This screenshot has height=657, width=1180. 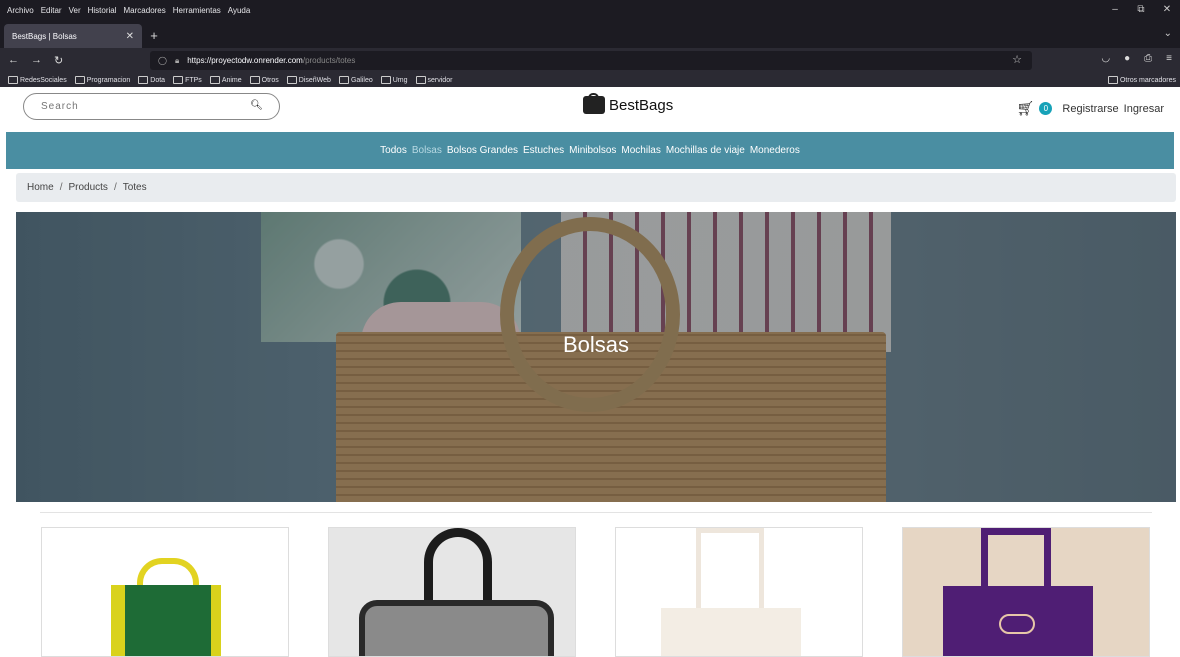 I want to click on nav-link-bolsos-grandes: Bolsos Grandes, so click(x=482, y=150).